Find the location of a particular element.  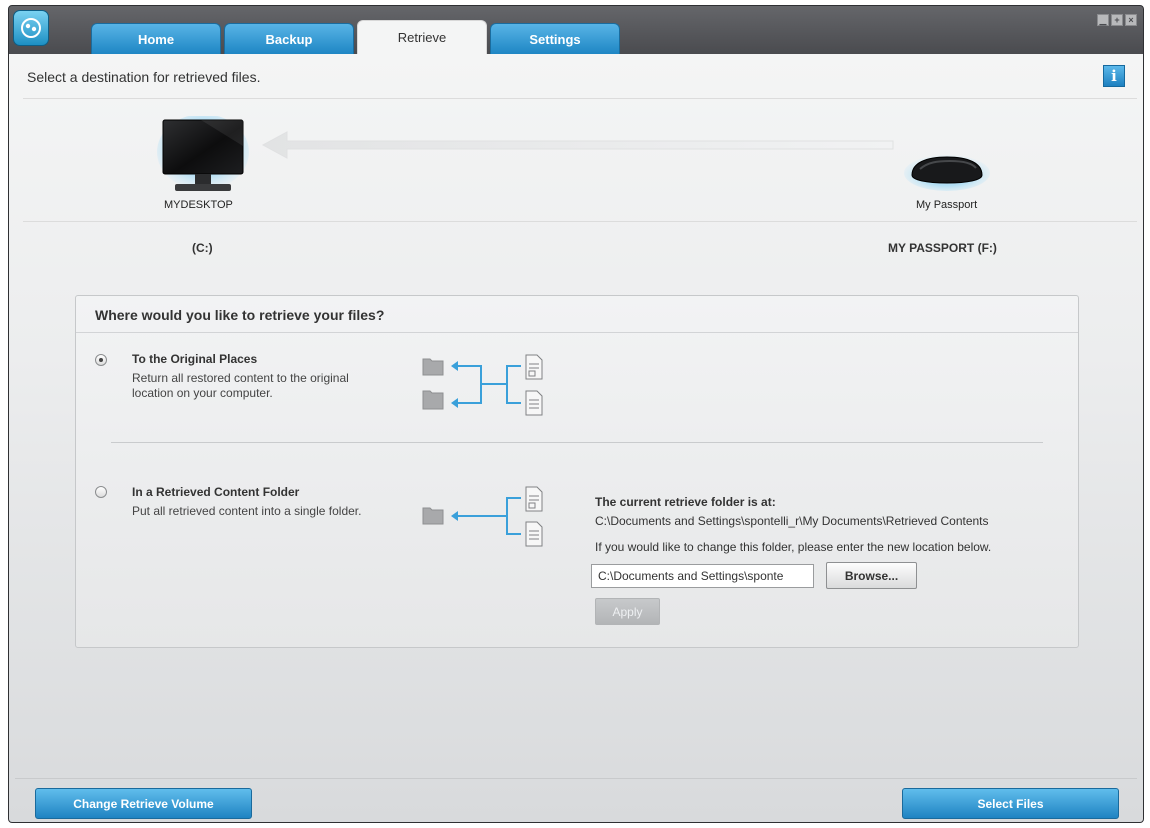

minimize-icon: ▁ is located at coordinates (1103, 20).